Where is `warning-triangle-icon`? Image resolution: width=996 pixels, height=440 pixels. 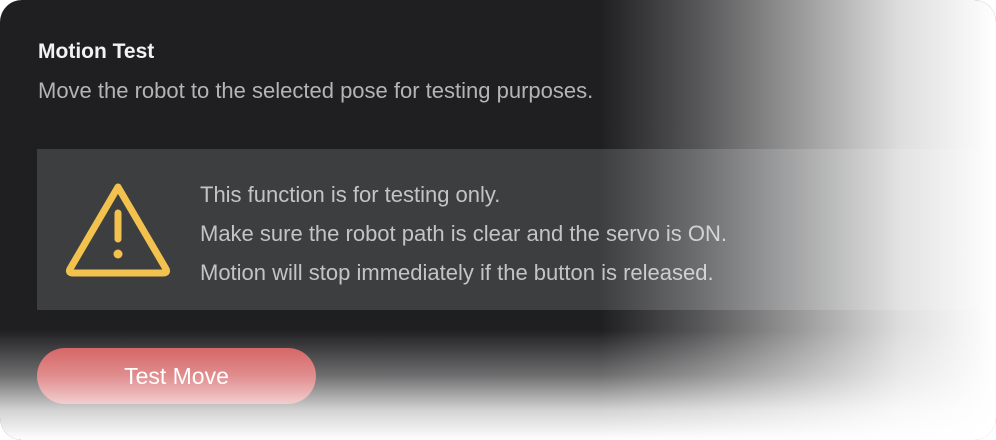
warning-triangle-icon is located at coordinates (118, 230).